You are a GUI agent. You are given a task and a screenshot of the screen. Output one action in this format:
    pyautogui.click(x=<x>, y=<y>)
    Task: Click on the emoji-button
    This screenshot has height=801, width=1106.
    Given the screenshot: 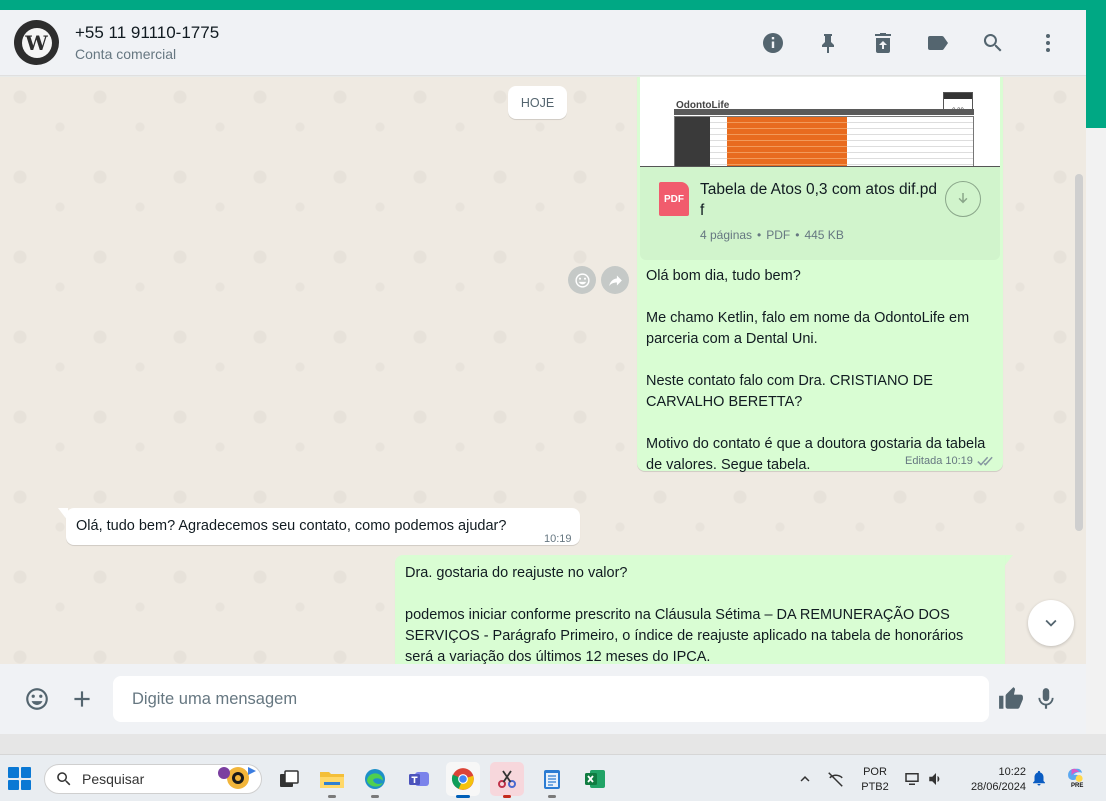 What is the action you would take?
    pyautogui.click(x=37, y=699)
    